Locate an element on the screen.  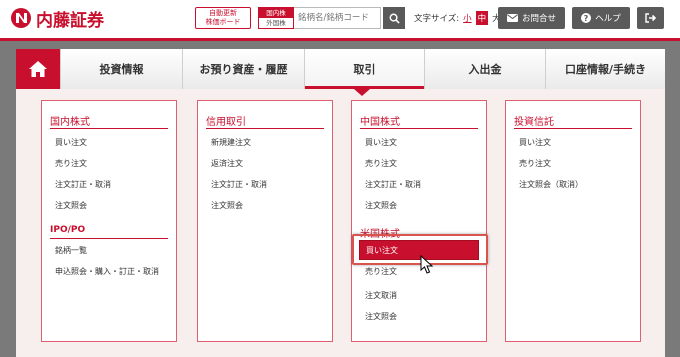
nav-tab-account-info: 口座情報/手続き is located at coordinates (605, 69).